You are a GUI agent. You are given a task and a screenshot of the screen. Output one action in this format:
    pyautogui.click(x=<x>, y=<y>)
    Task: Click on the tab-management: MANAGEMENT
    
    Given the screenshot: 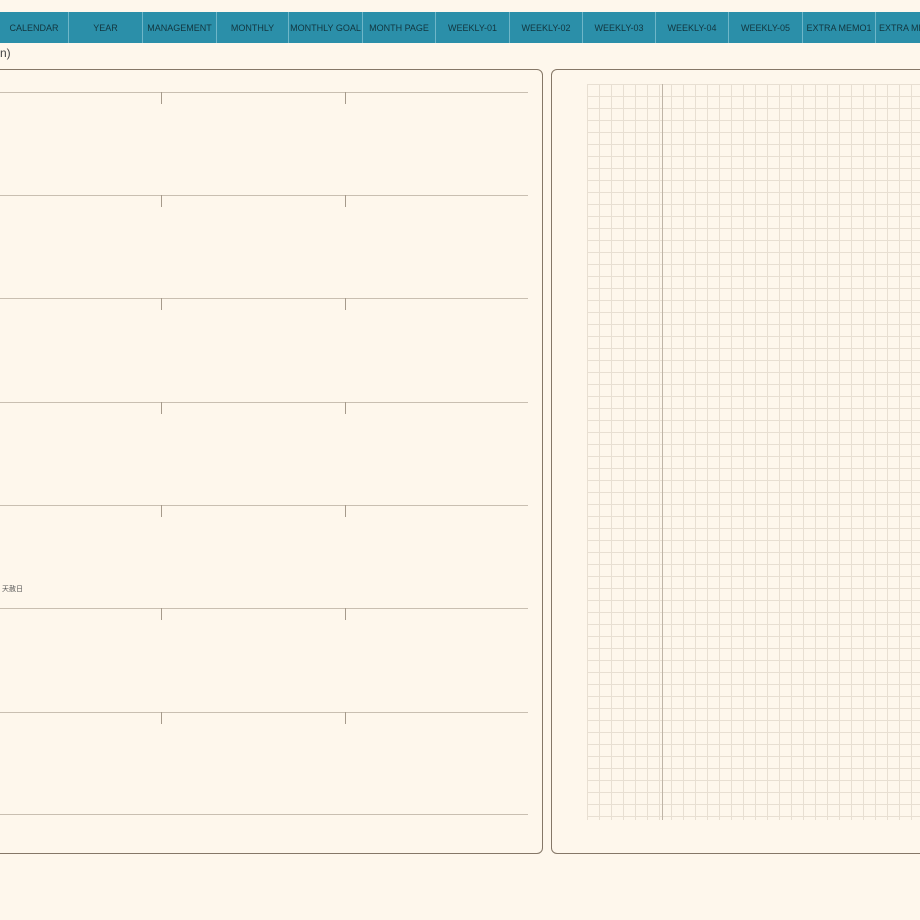 What is the action you would take?
    pyautogui.click(x=180, y=27)
    